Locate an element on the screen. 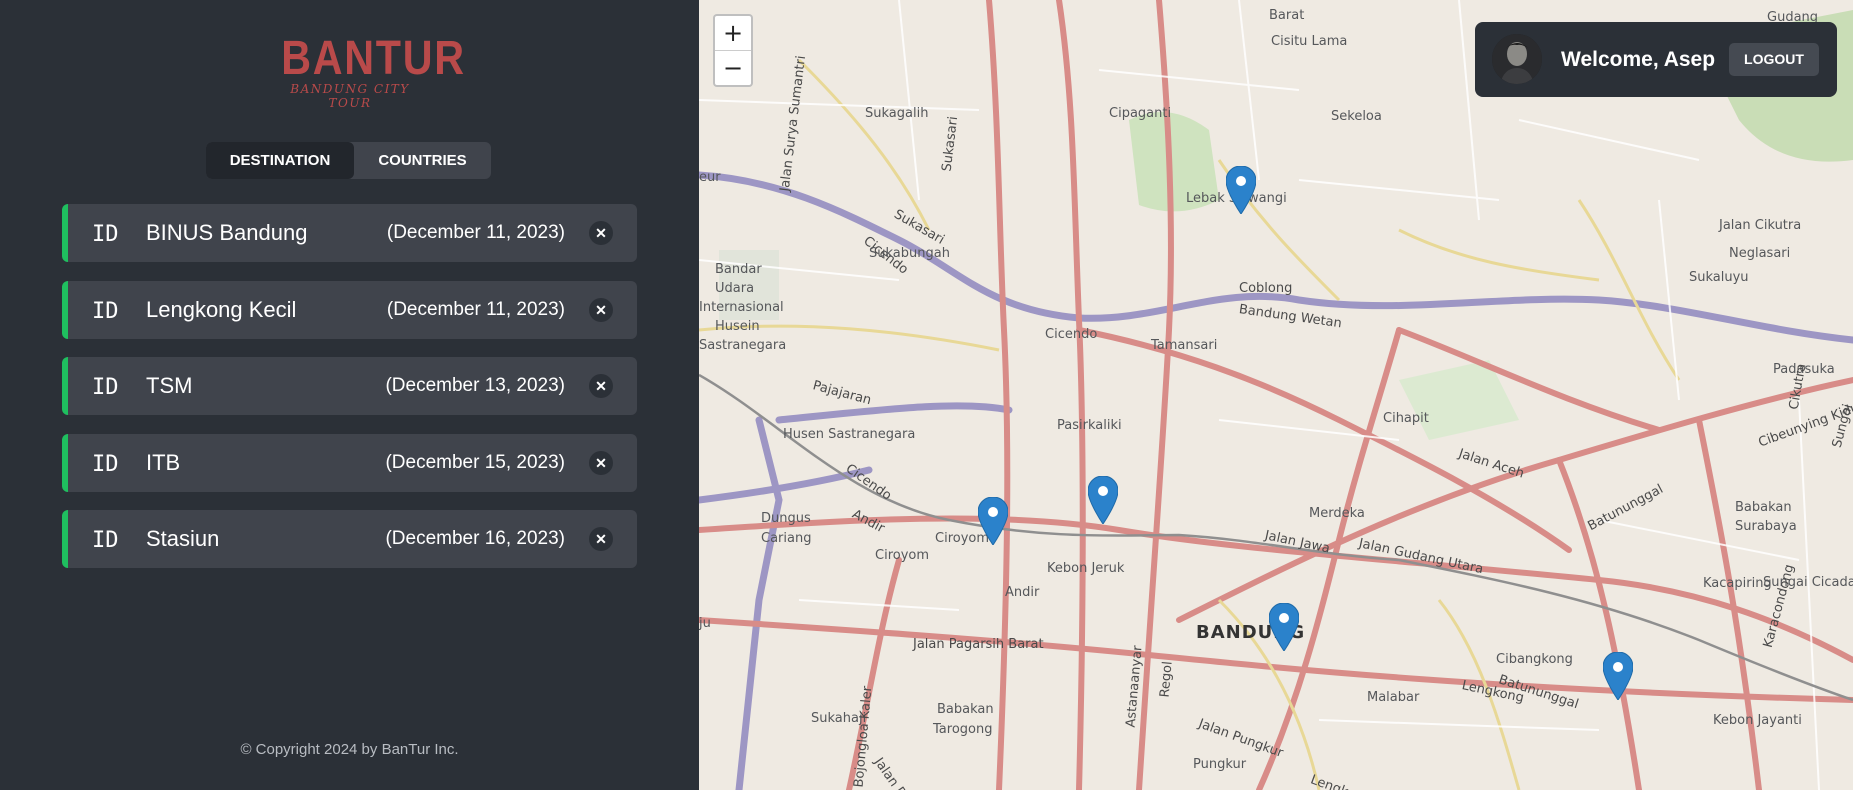 The height and width of the screenshot is (790, 1853). destination-name: ITB is located at coordinates (163, 462).